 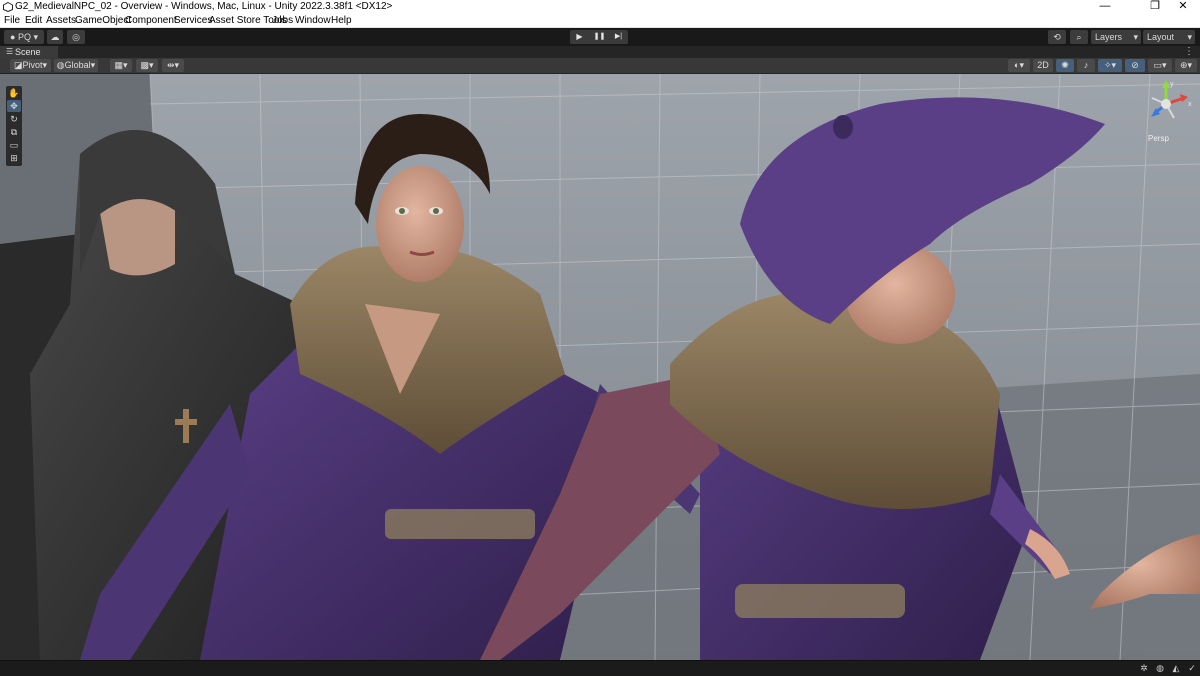 I want to click on collab-icon: ◎, so click(x=76, y=37).